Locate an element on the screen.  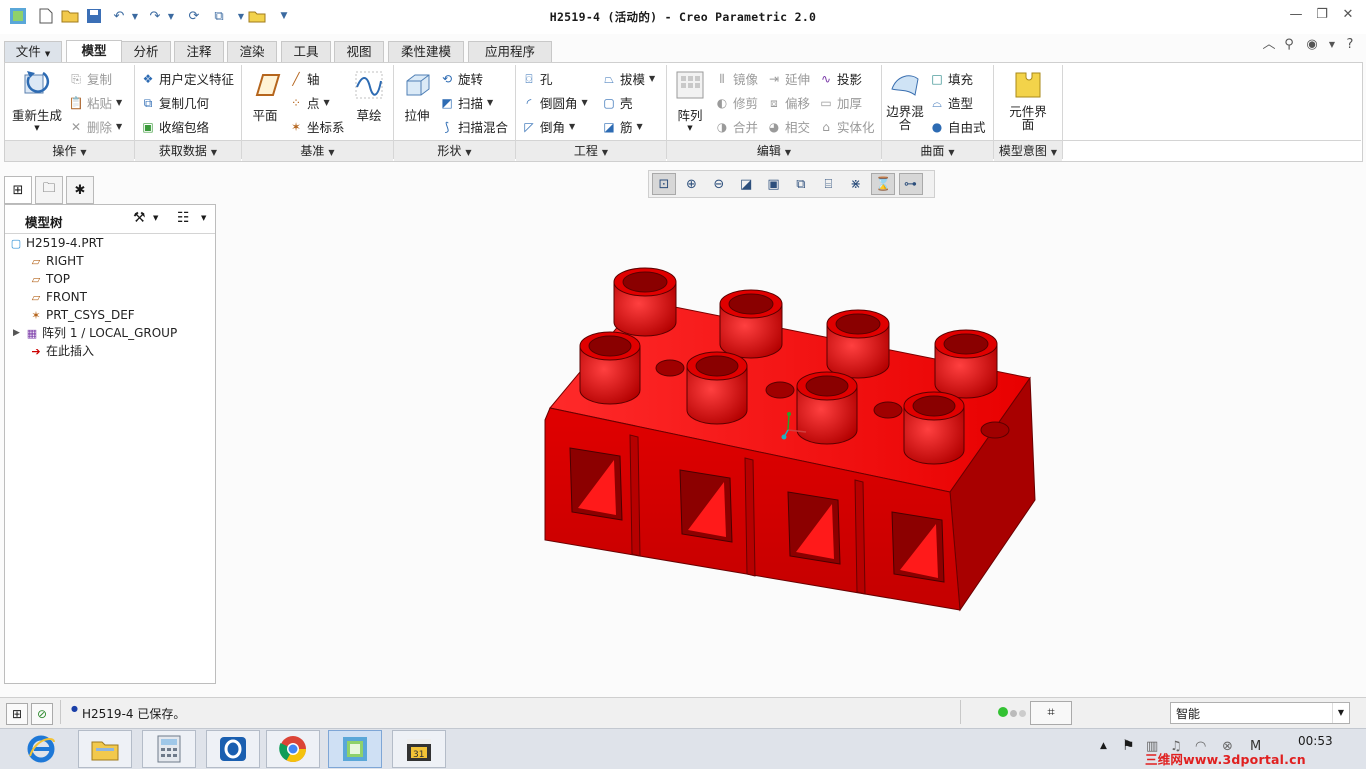
part-icon: ▢ is located at coordinates (16, 243).